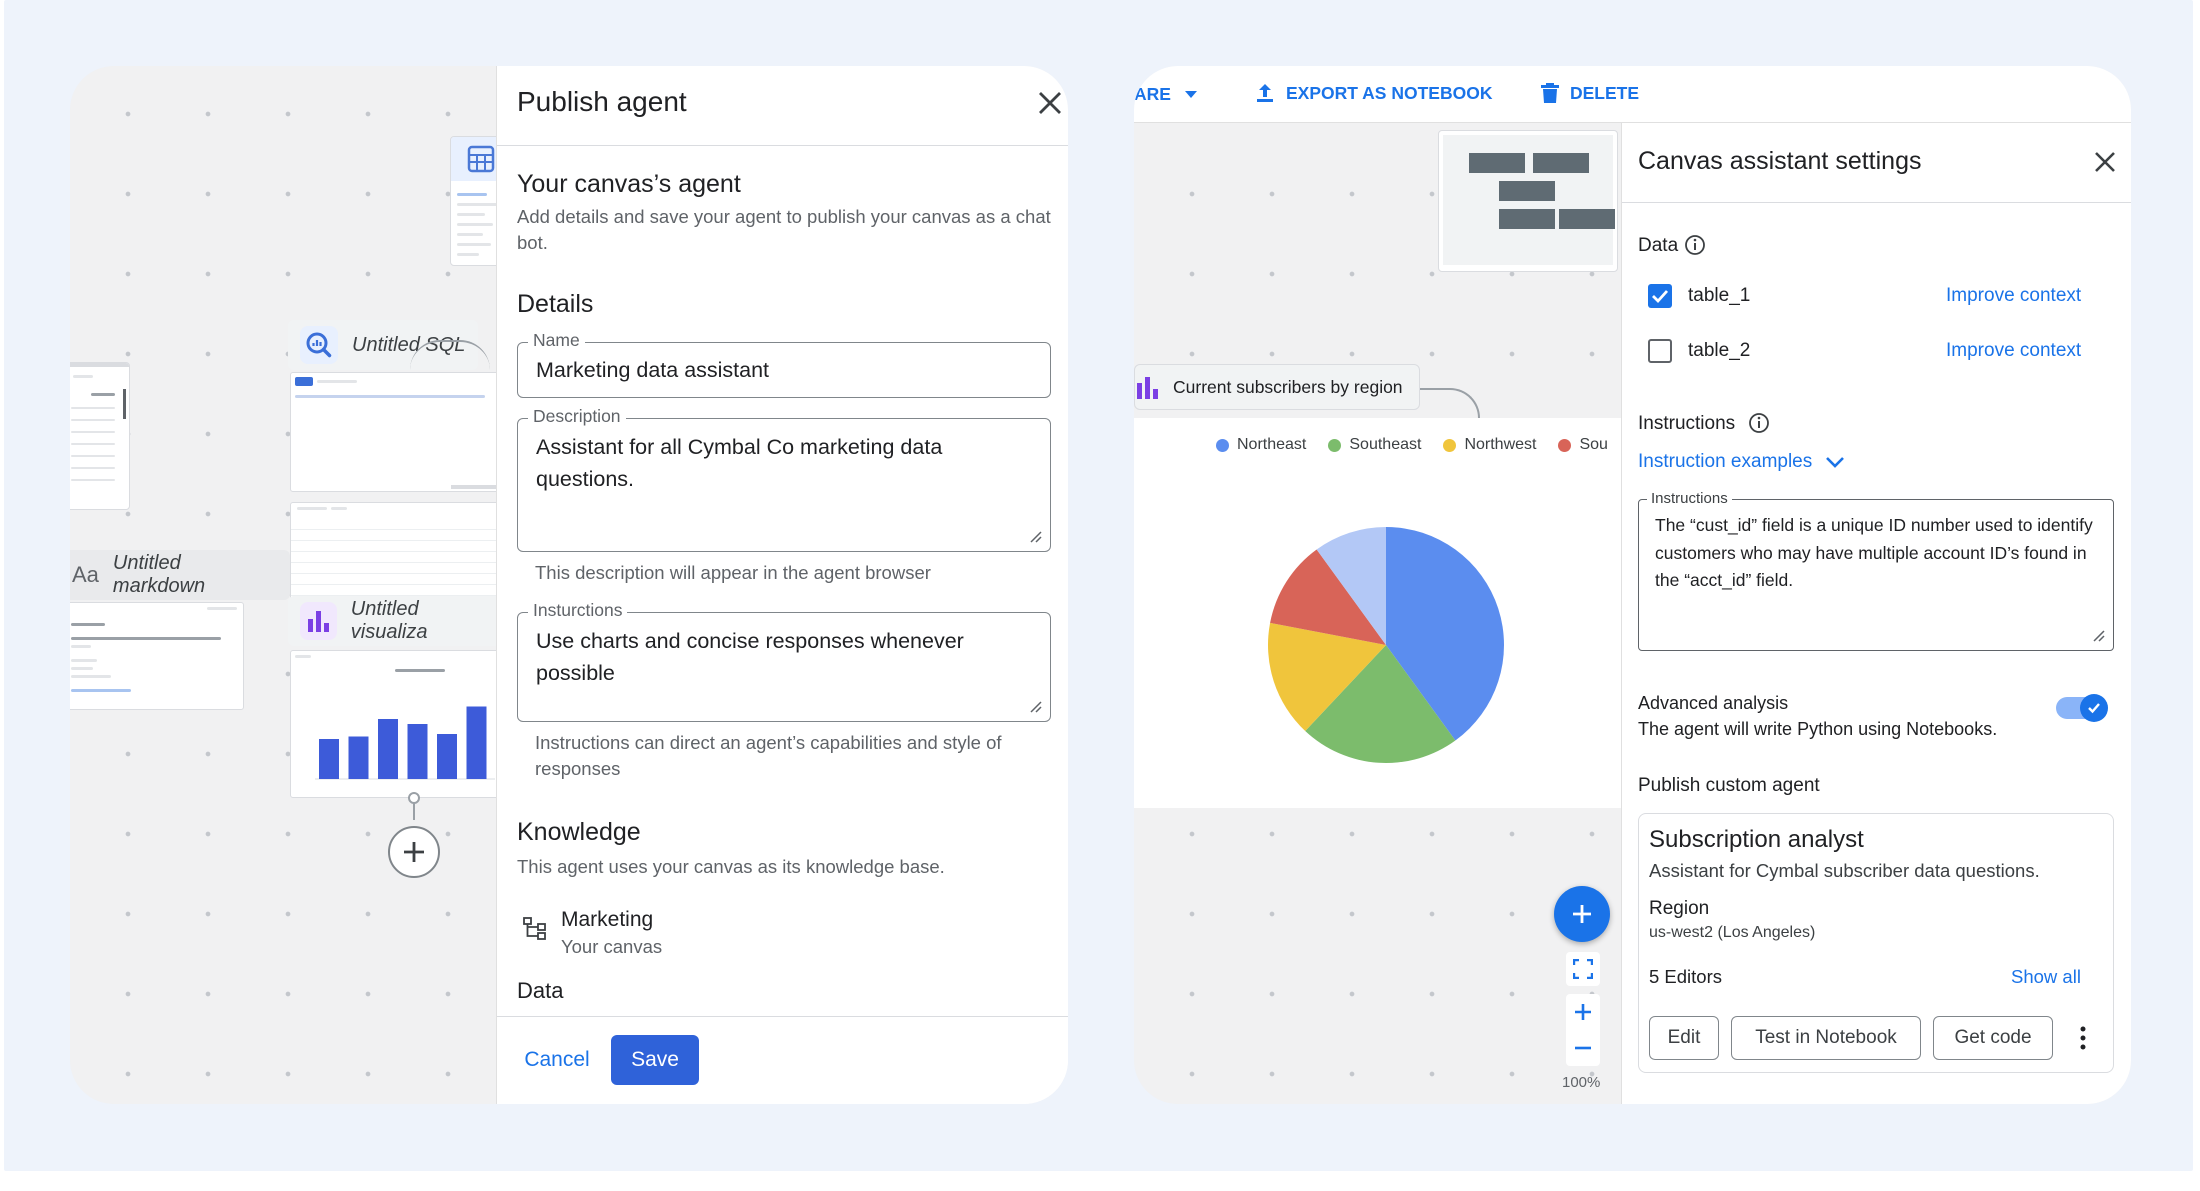  I want to click on markdown-content-node, so click(157, 656).